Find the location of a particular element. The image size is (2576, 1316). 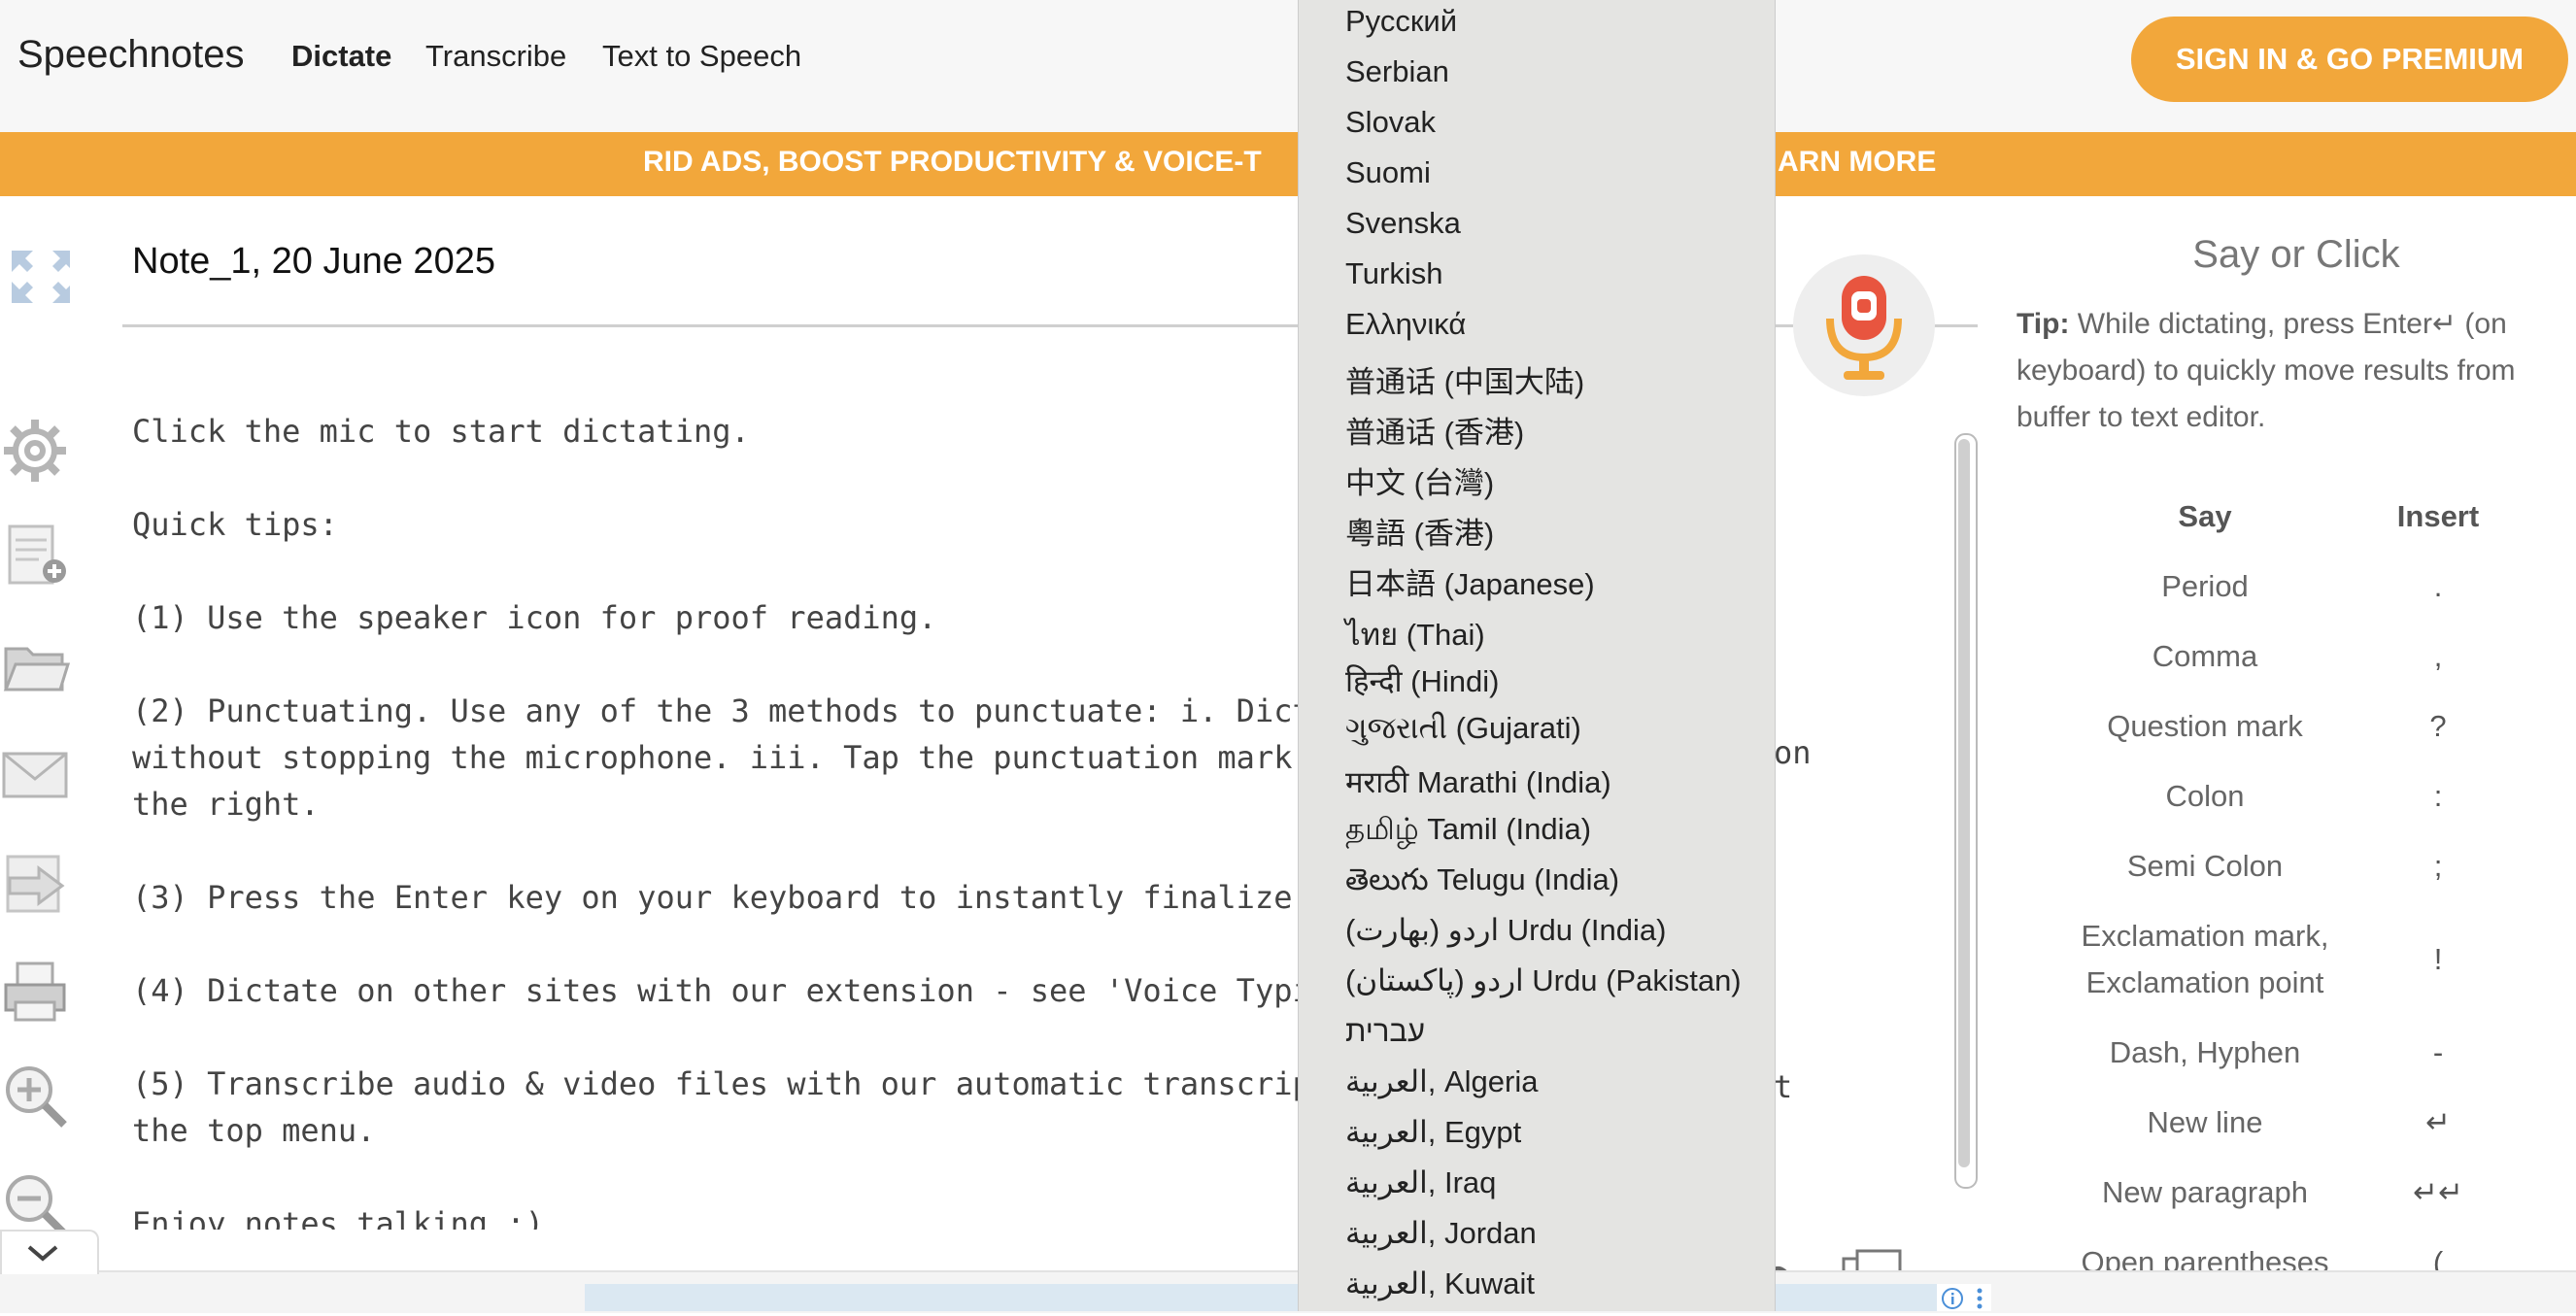

lang-option: Русский is located at coordinates (1401, 21).